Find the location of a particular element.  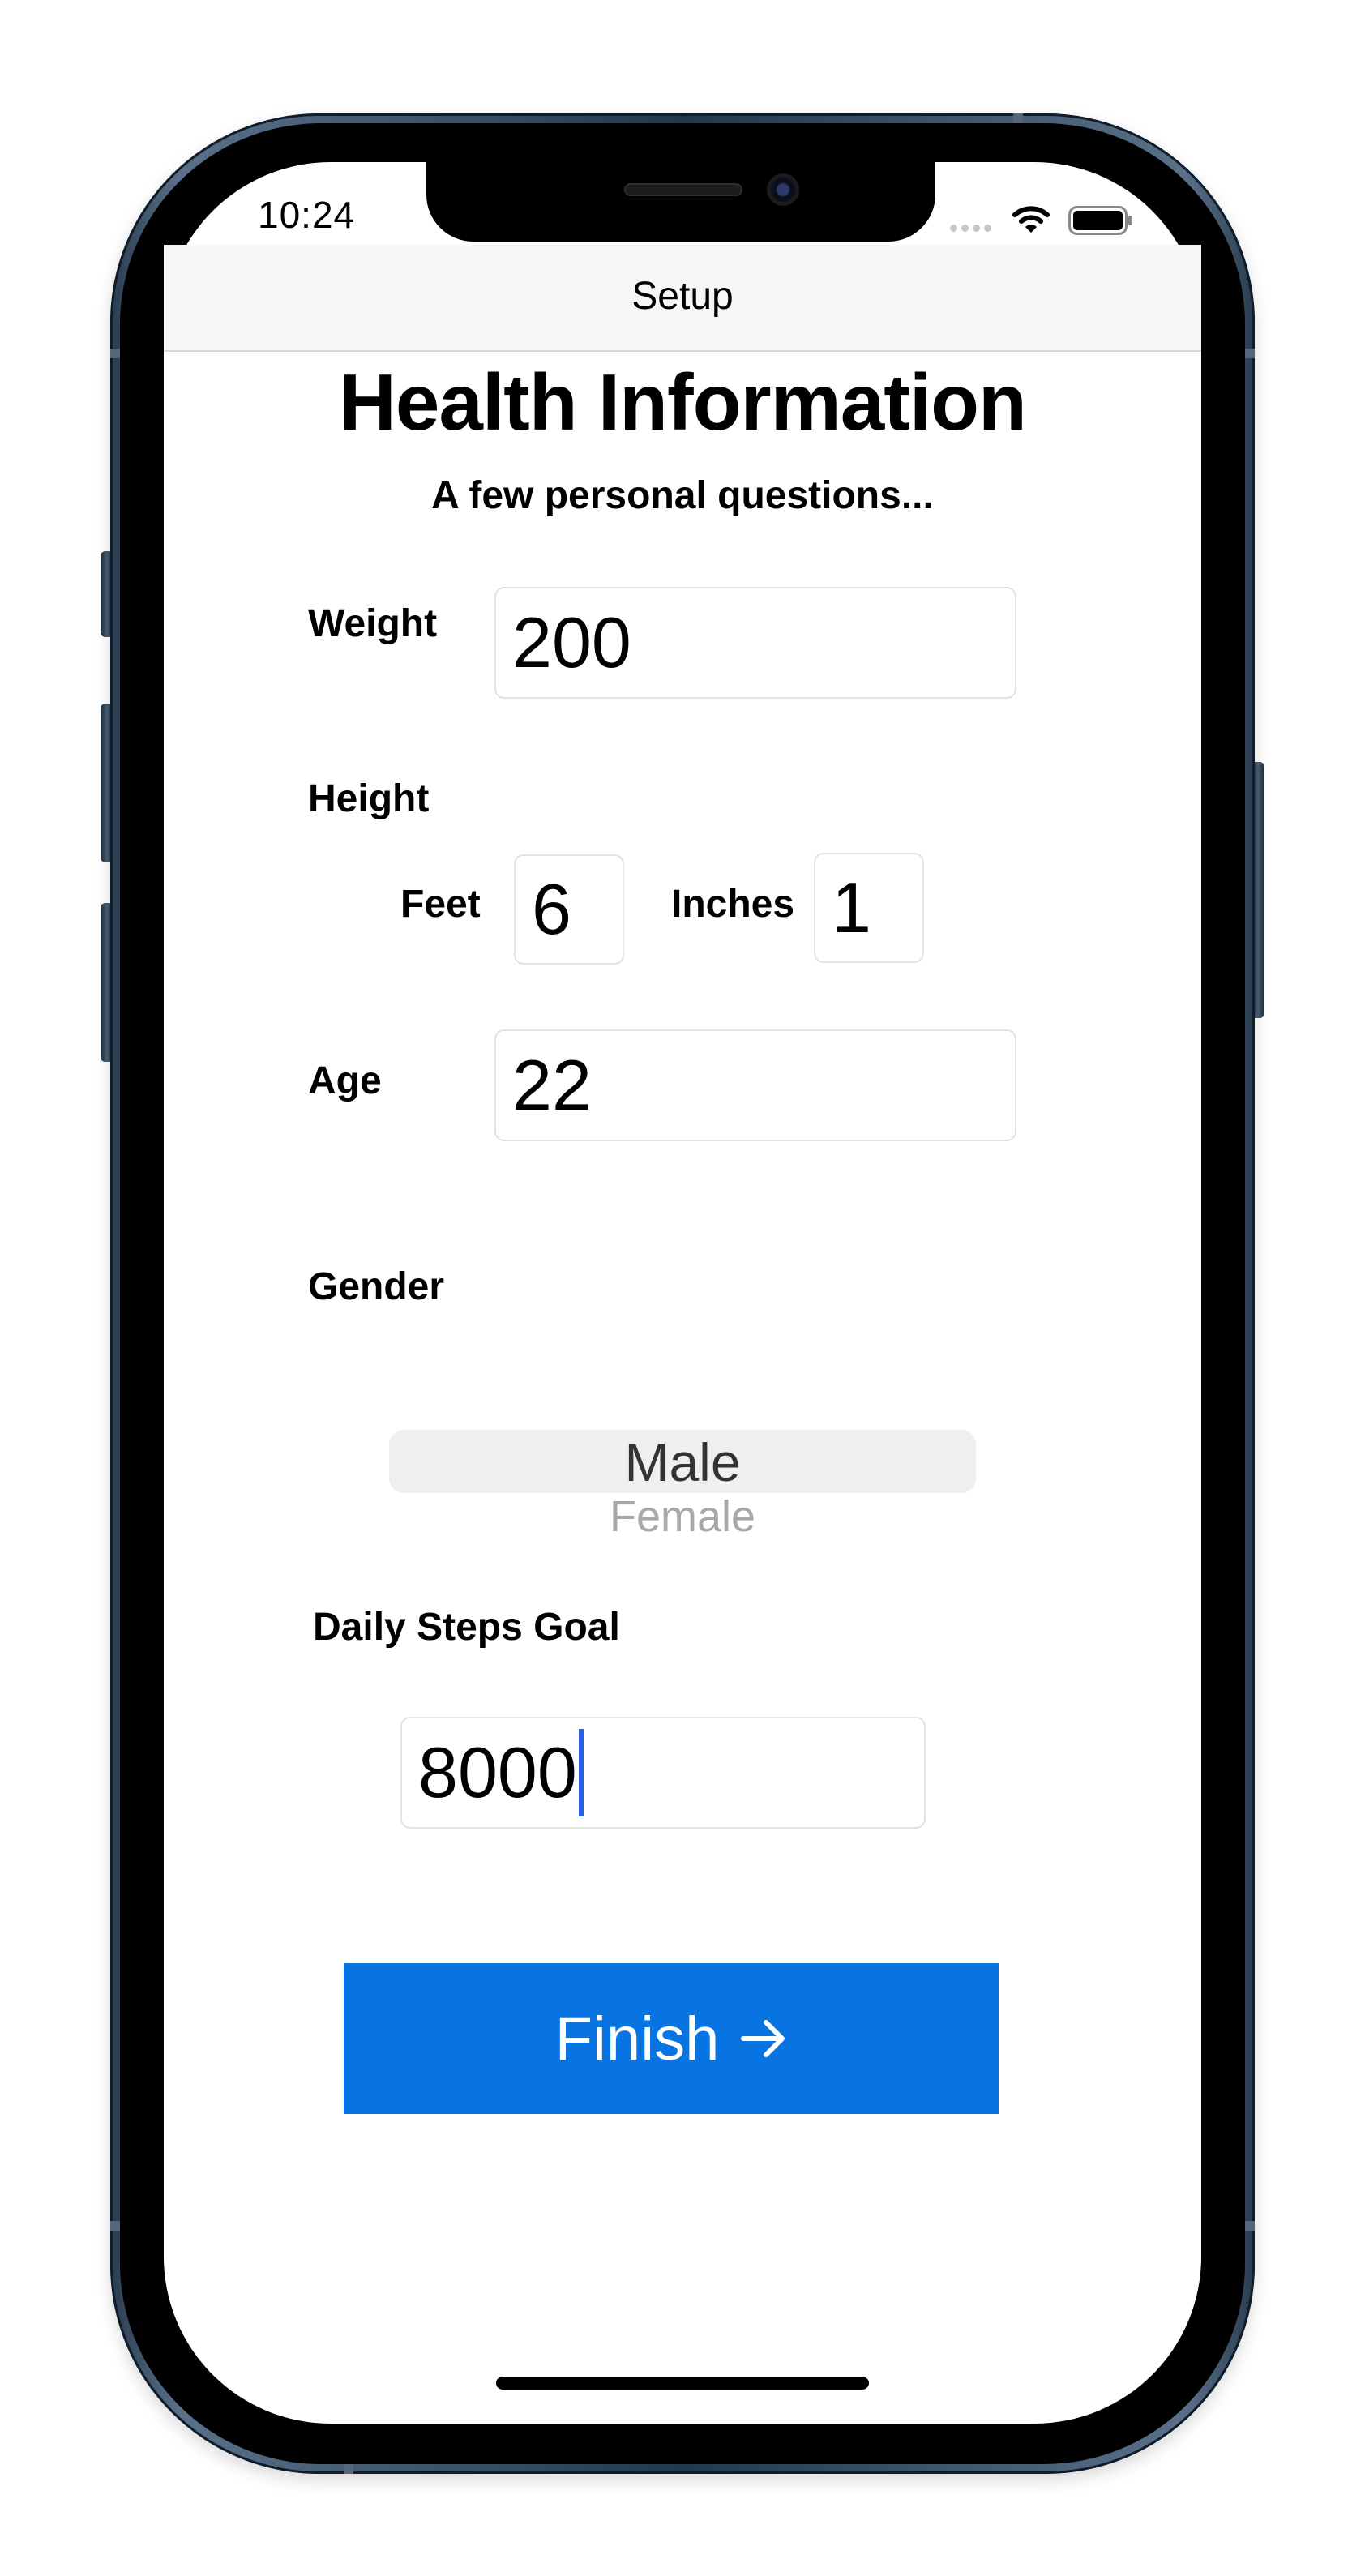

finish-button: Finish is located at coordinates (671, 2039).